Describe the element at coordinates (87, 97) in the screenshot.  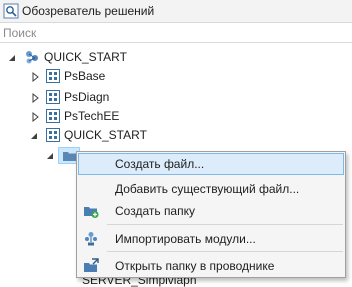
I see `project-label: PsDiagn` at that location.